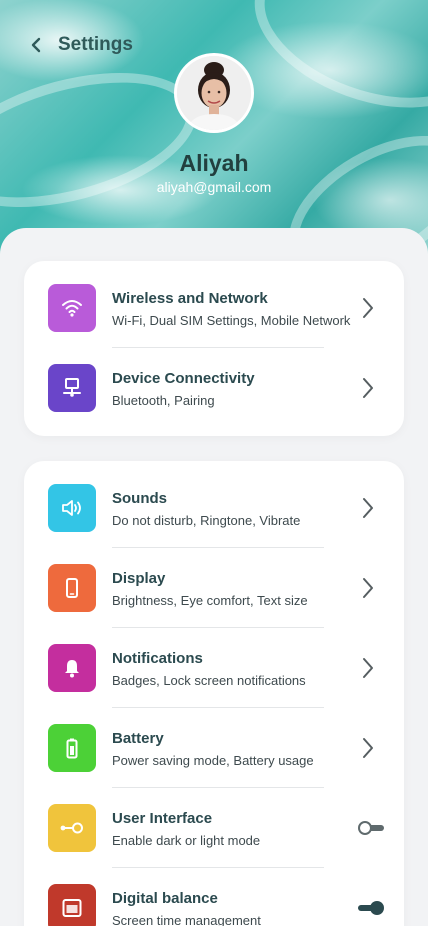 The image size is (428, 926). What do you see at coordinates (72, 508) in the screenshot?
I see `speaker-icon` at bounding box center [72, 508].